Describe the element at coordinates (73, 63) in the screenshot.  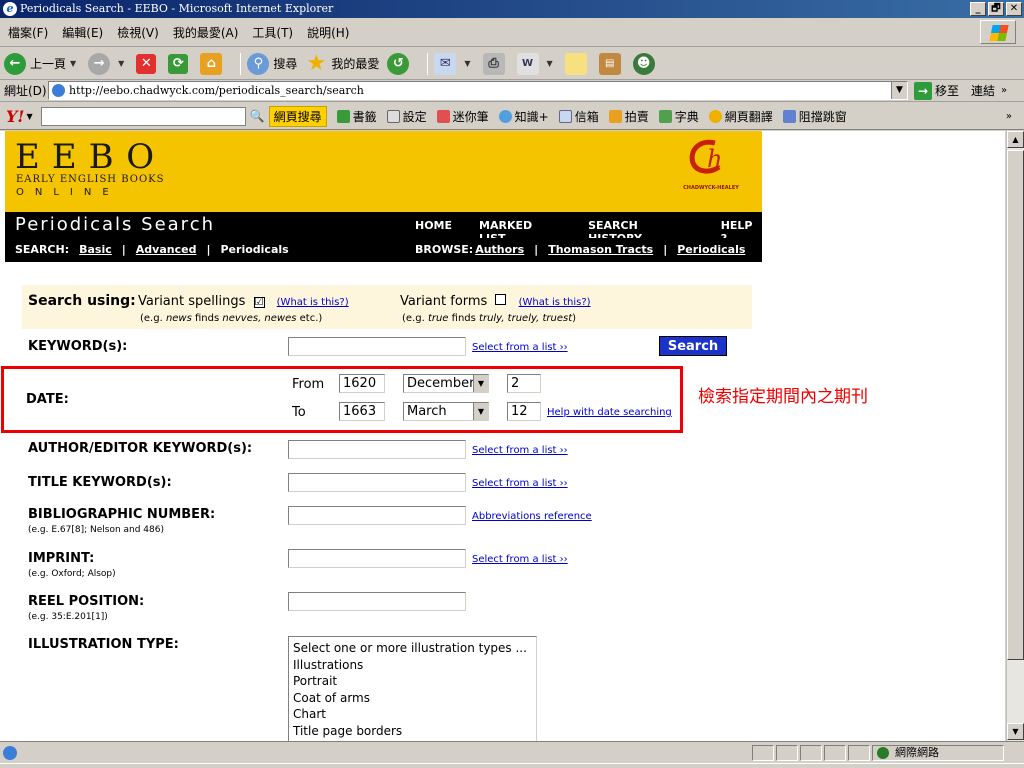
I see `back-dropdown-icon: ▼` at that location.